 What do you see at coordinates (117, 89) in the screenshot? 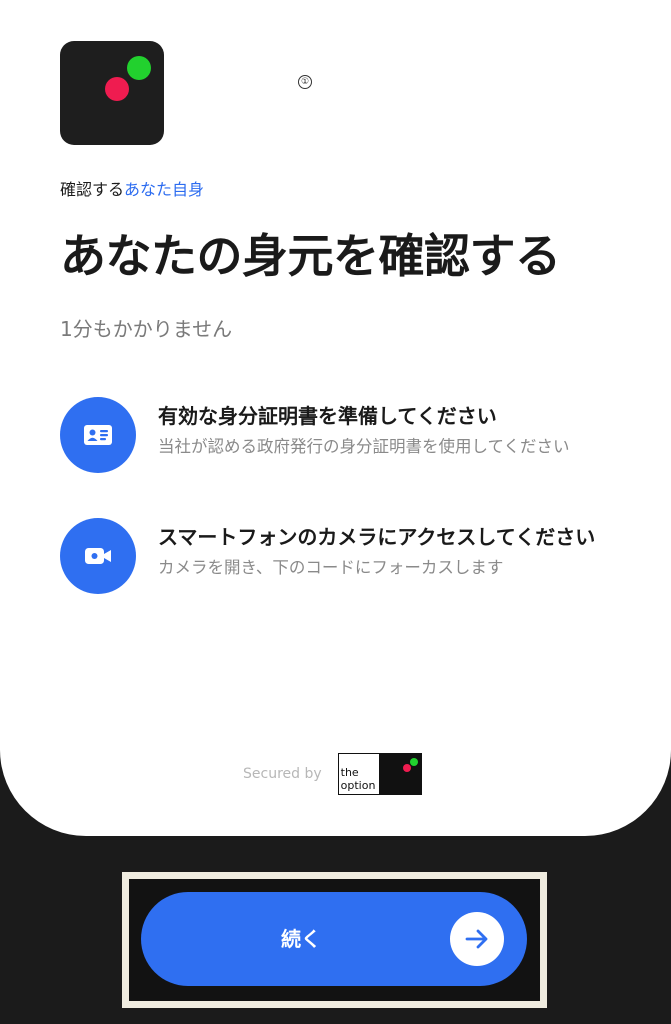
I see `logo-red-dot` at bounding box center [117, 89].